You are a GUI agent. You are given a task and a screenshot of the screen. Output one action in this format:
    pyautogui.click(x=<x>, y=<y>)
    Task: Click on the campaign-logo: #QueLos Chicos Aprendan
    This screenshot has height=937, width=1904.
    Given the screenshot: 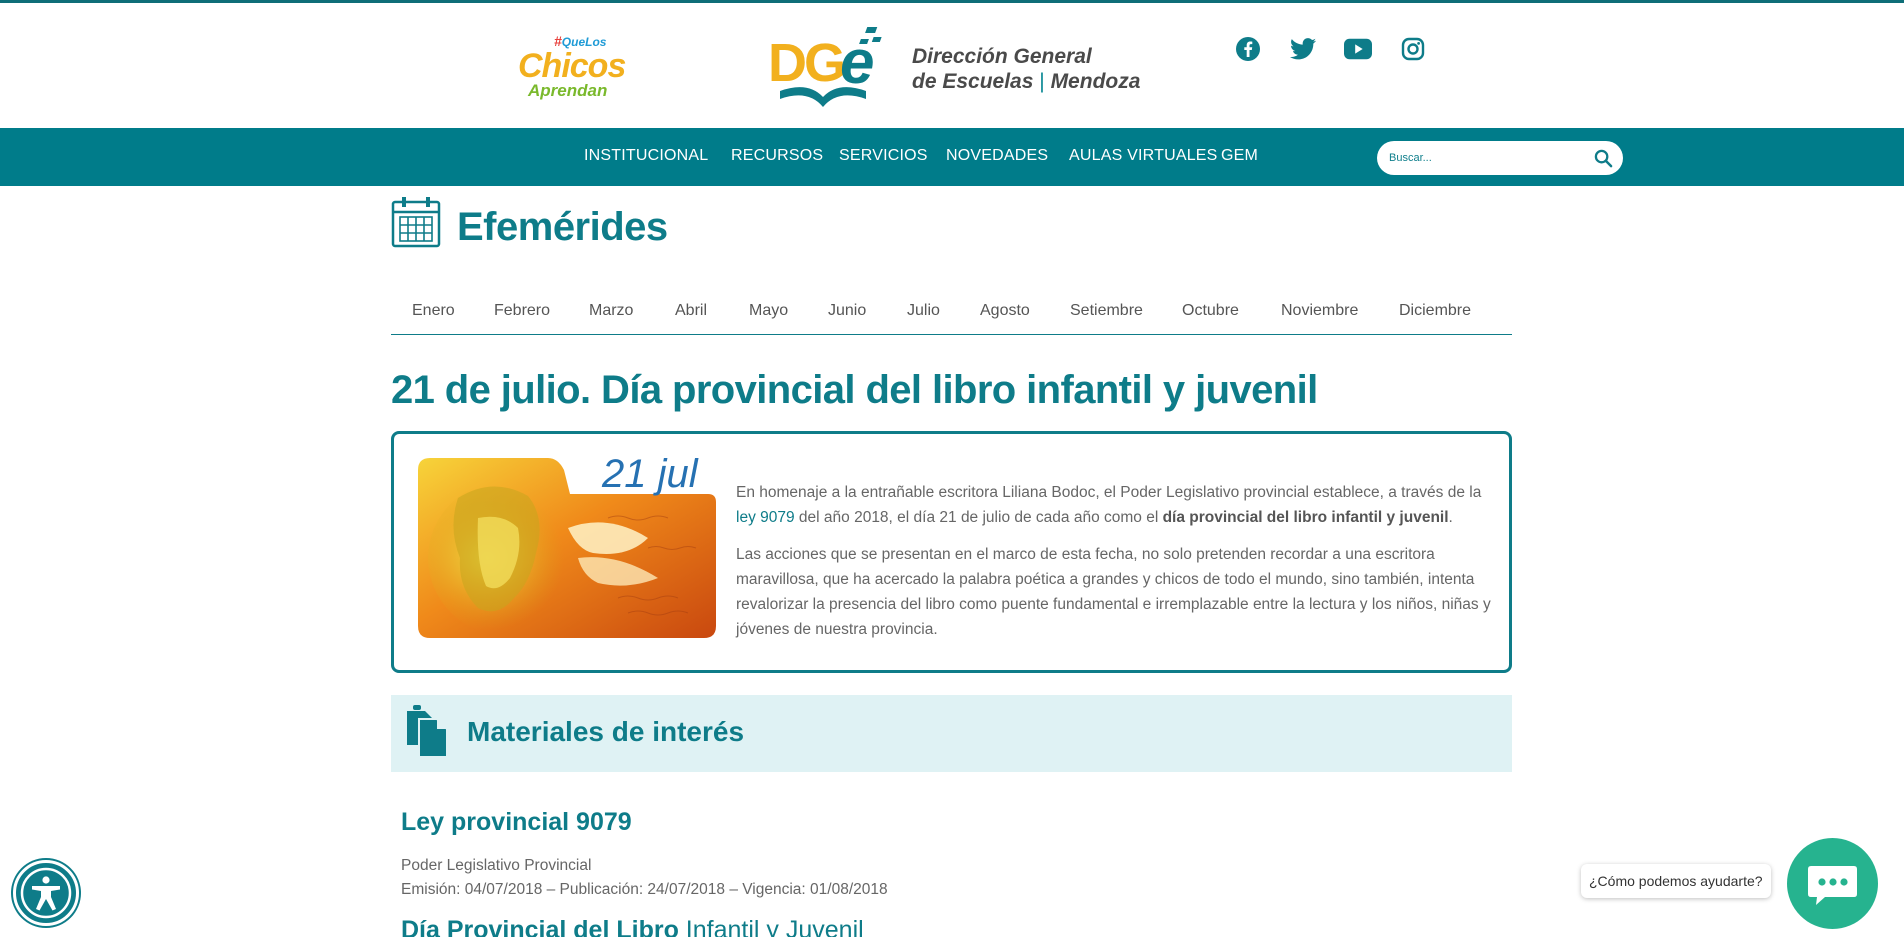 What is the action you would take?
    pyautogui.click(x=571, y=67)
    